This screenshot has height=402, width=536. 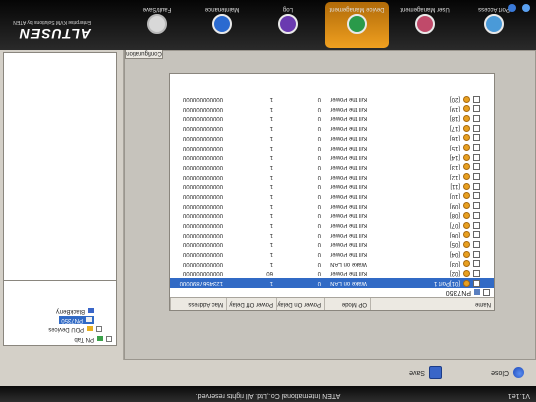 I want to click on table-row: [10] Kill the Power 0 1 000000000000, so click(x=332, y=196).